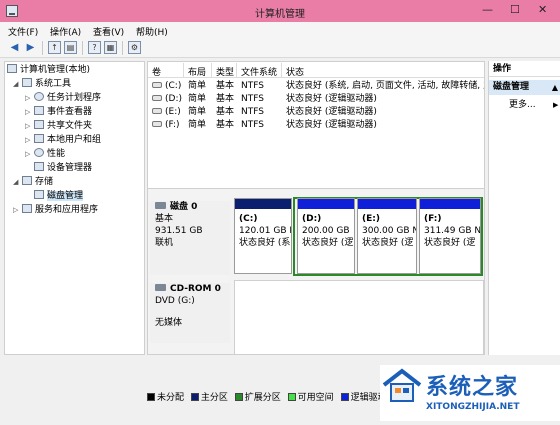 The height and width of the screenshot is (425, 560). Describe the element at coordinates (515, 10) in the screenshot. I see `maximize-button: ☐` at that location.